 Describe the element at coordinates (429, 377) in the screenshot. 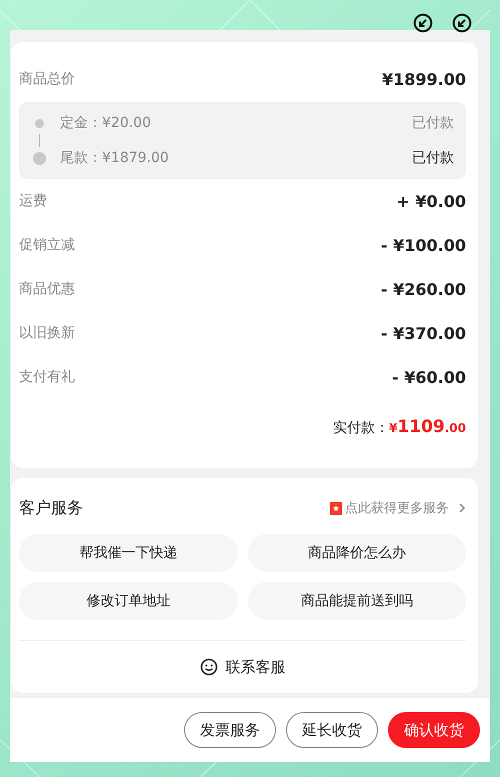

I see `row-value: - ¥60.00` at that location.